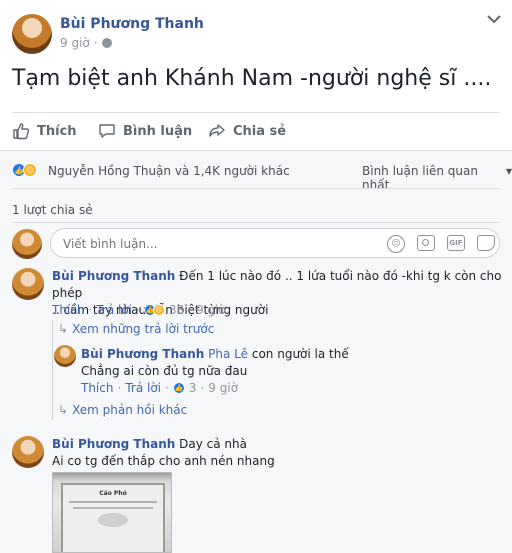 This screenshot has width=512, height=553. I want to click on comment-reply-link: Trả lời, so click(114, 310).